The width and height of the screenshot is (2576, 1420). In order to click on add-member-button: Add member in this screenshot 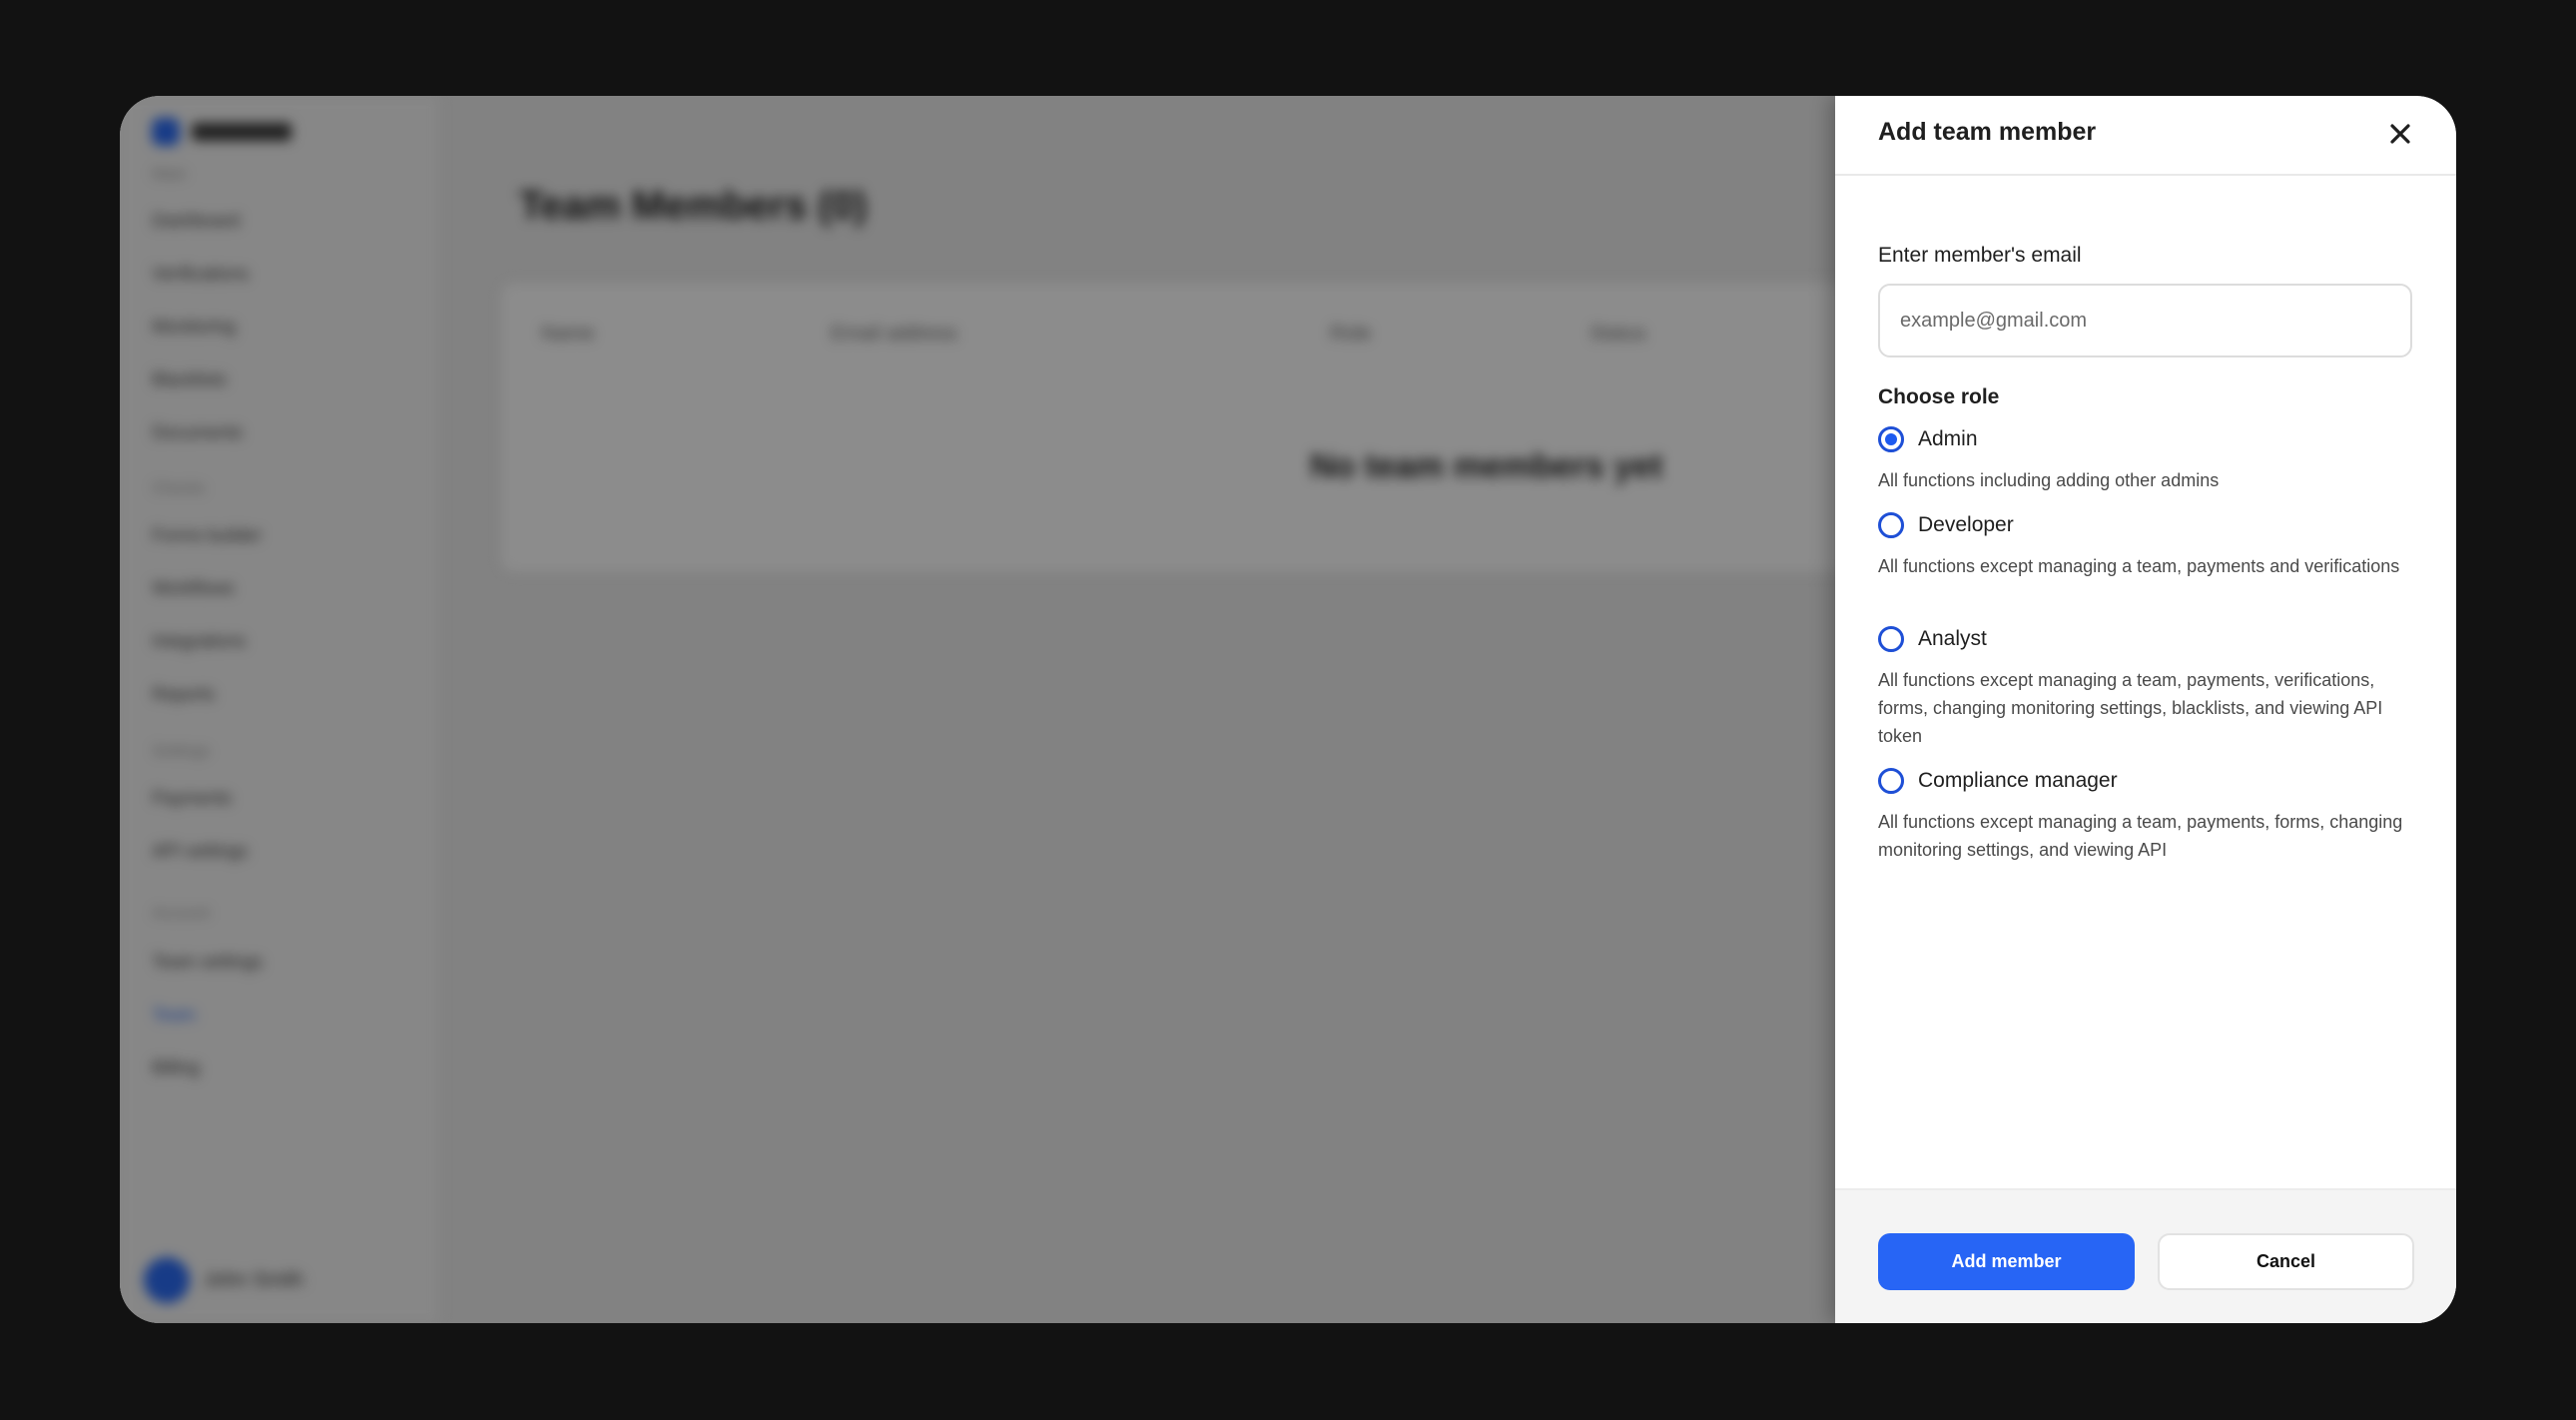, I will do `click(2006, 1261)`.